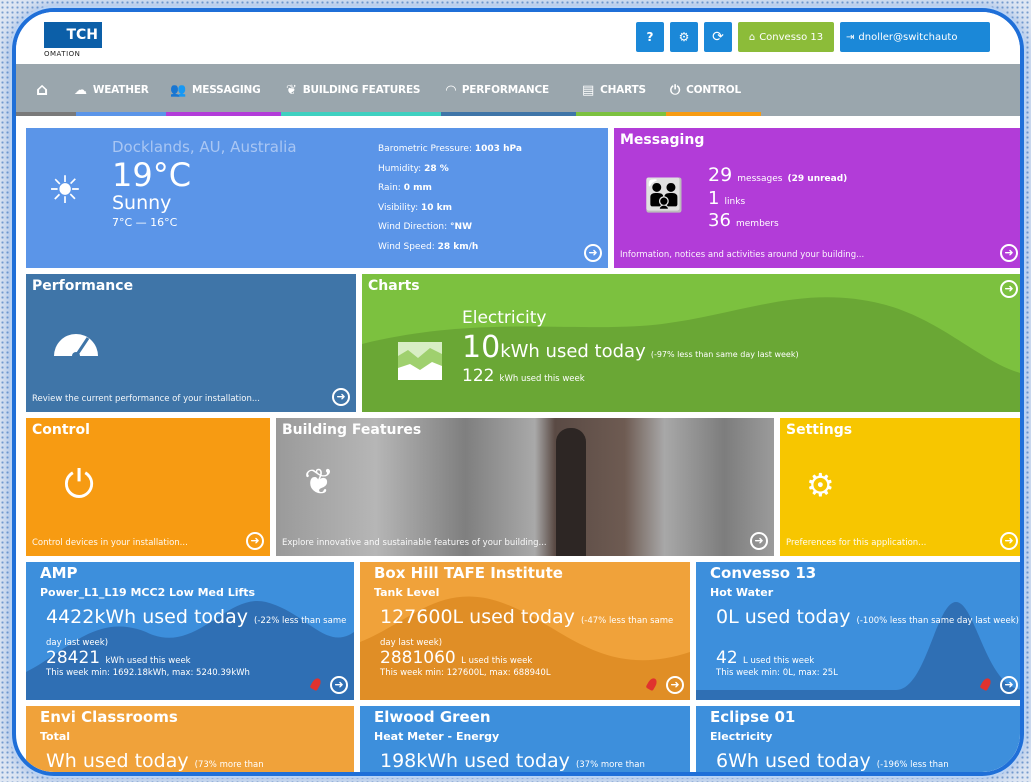 This screenshot has width=1031, height=782. What do you see at coordinates (413, 227) in the screenshot?
I see `detail-label: Wind Direction:` at bounding box center [413, 227].